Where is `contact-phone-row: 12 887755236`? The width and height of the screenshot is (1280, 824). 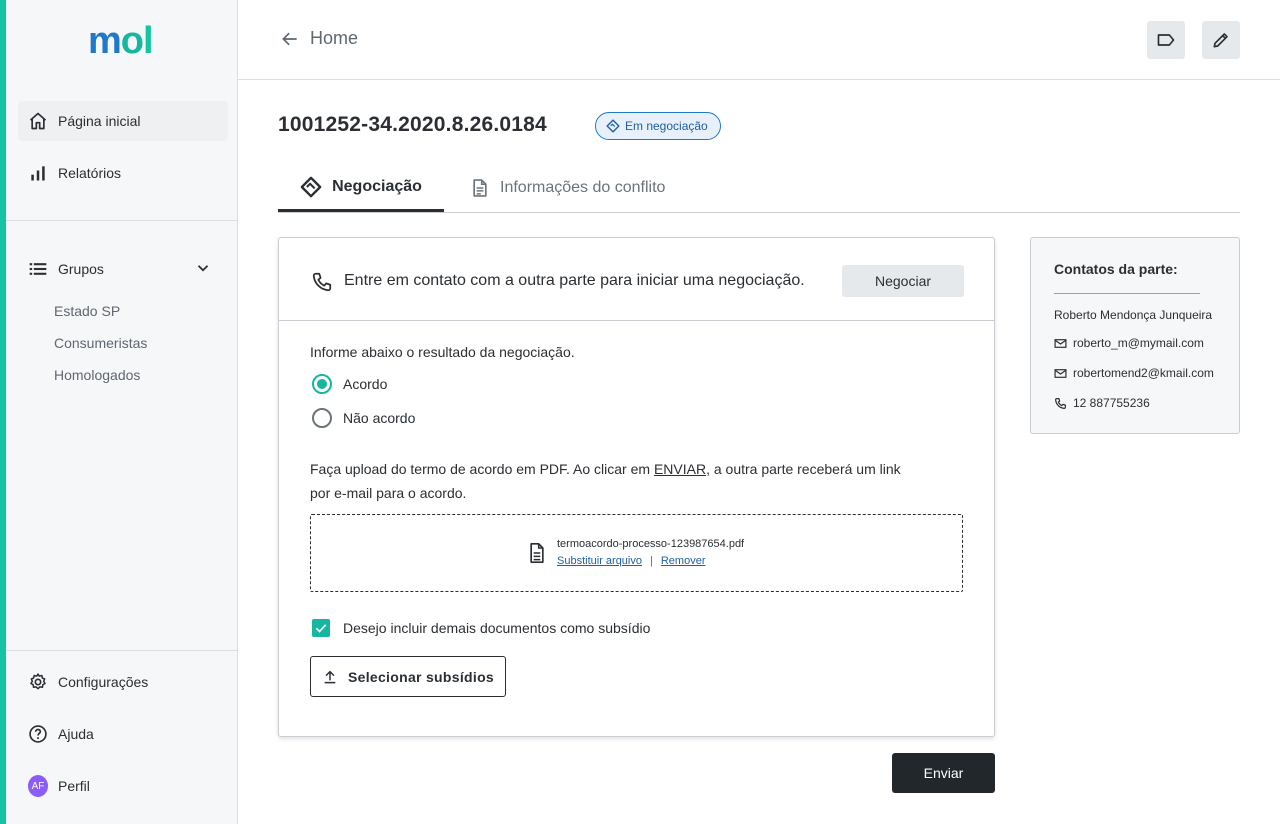 contact-phone-row: 12 887755236 is located at coordinates (1102, 403).